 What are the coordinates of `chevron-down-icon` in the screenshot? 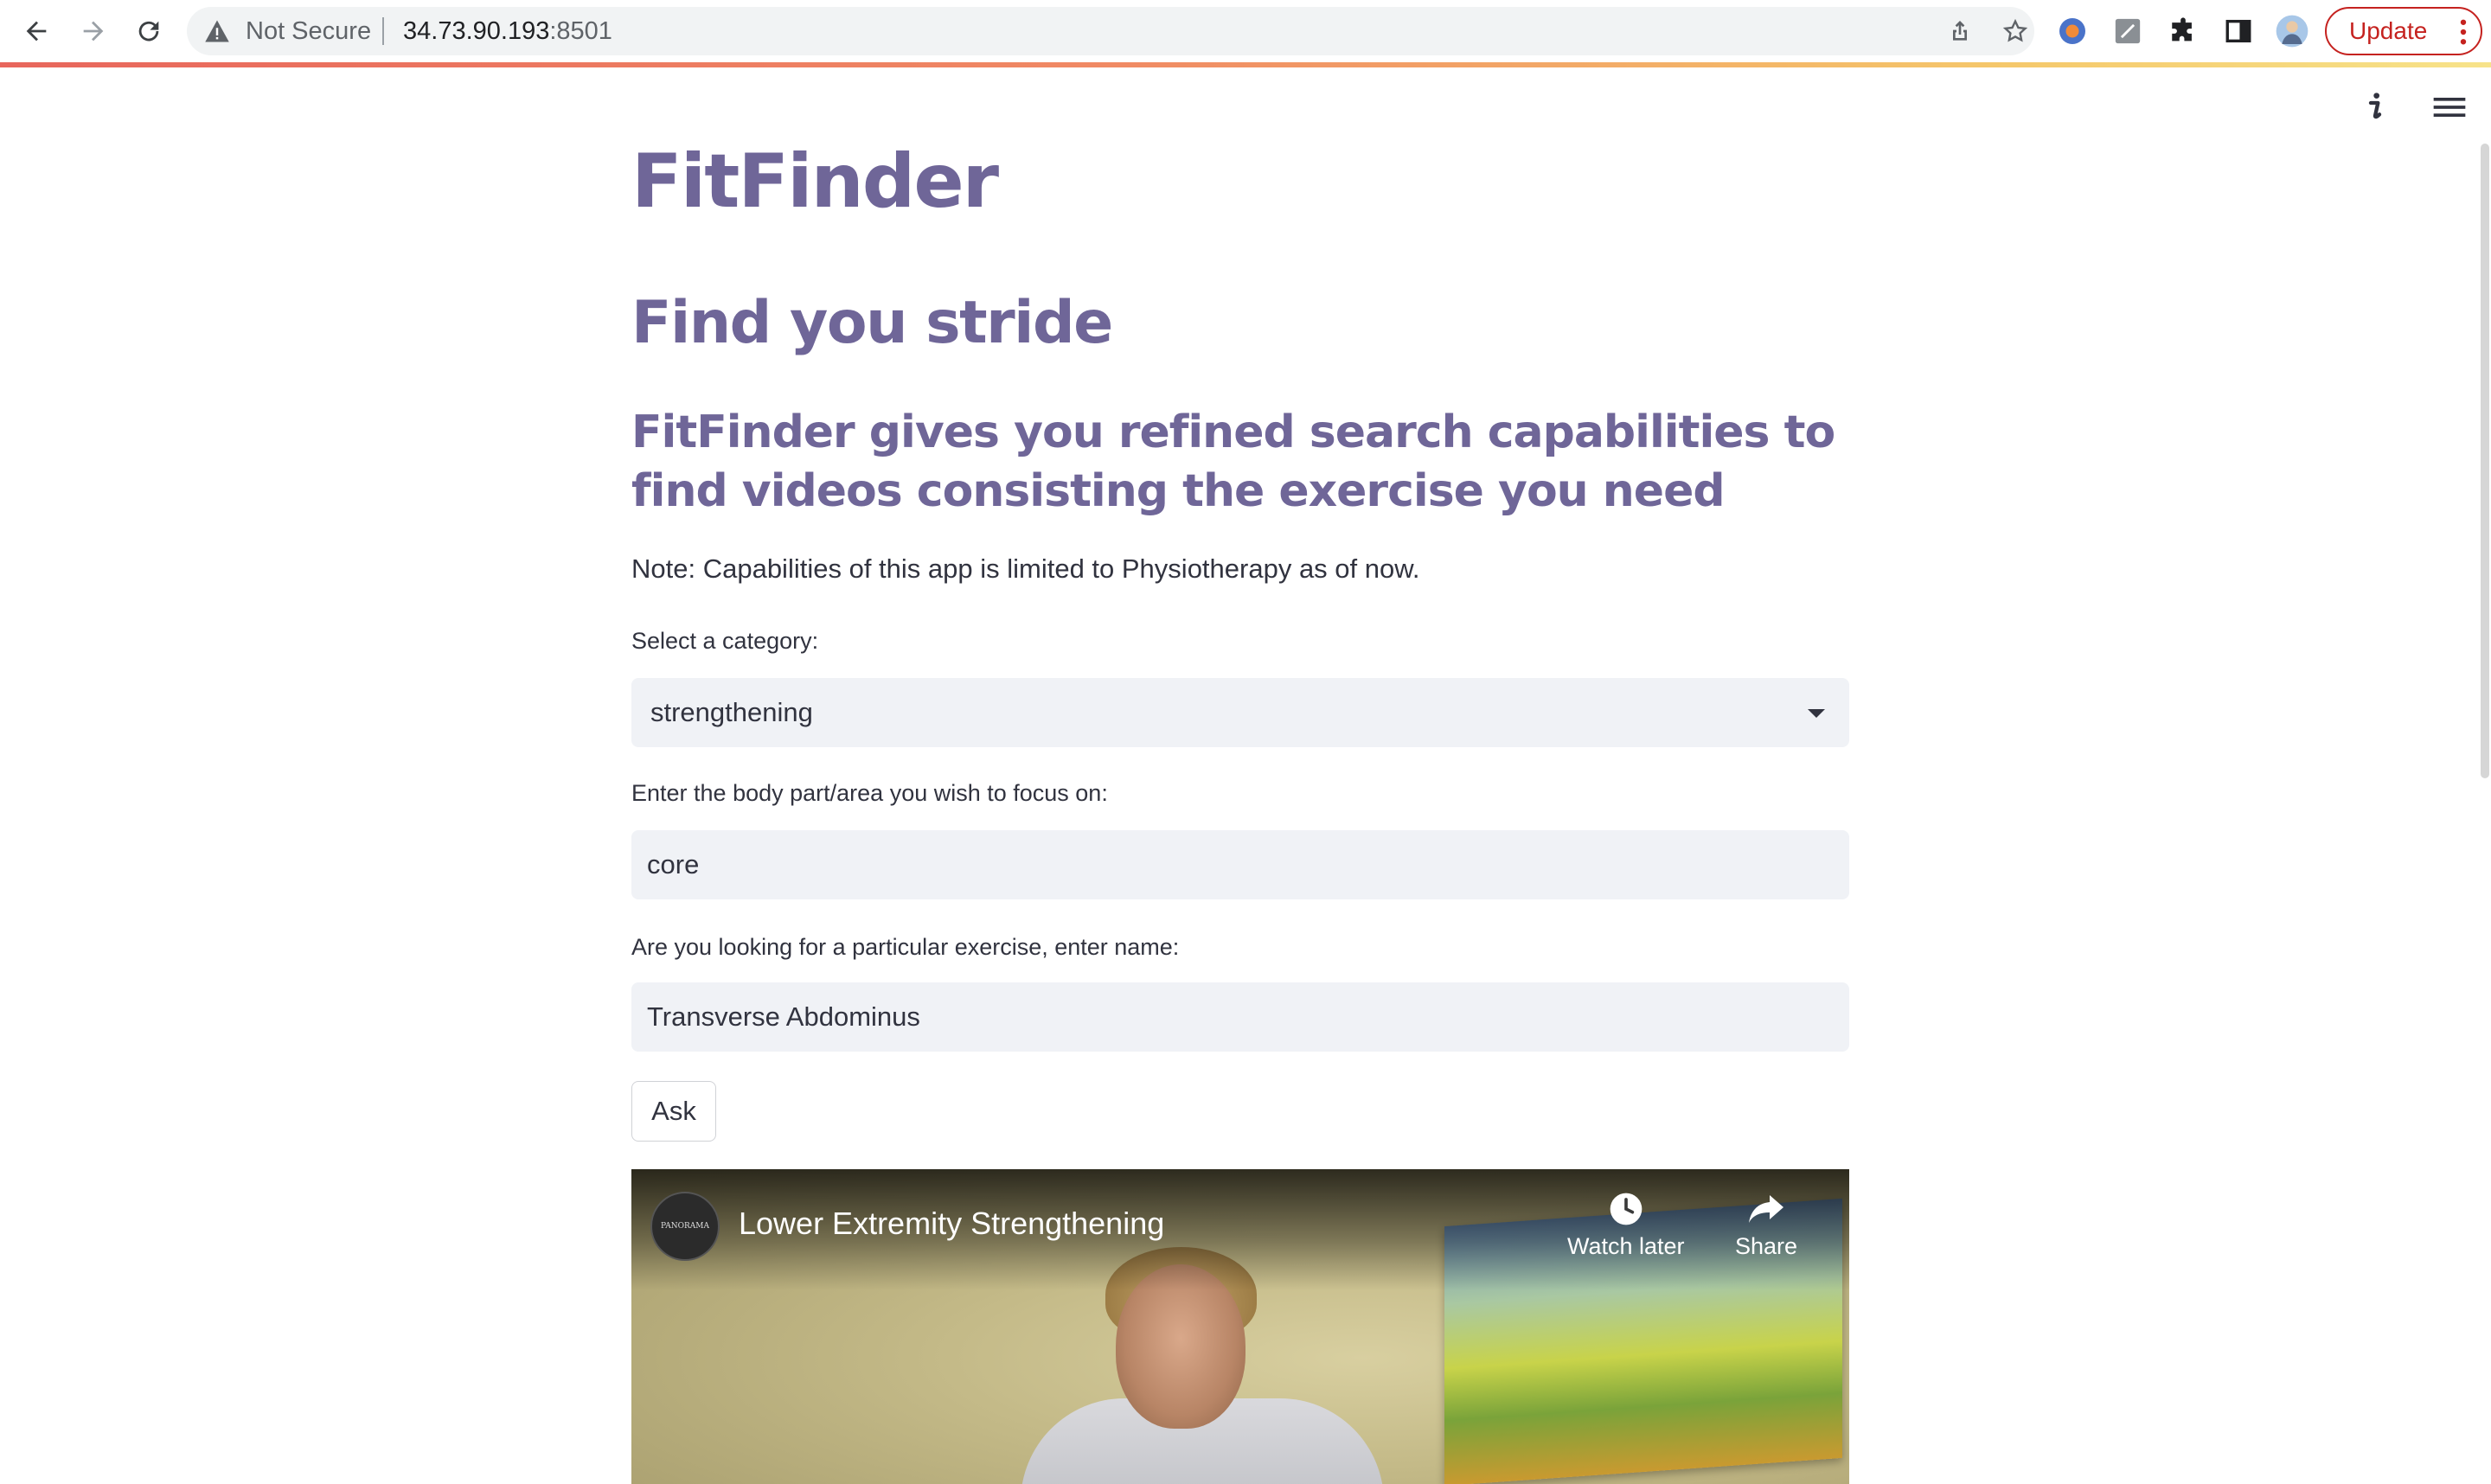 It's located at (1816, 713).